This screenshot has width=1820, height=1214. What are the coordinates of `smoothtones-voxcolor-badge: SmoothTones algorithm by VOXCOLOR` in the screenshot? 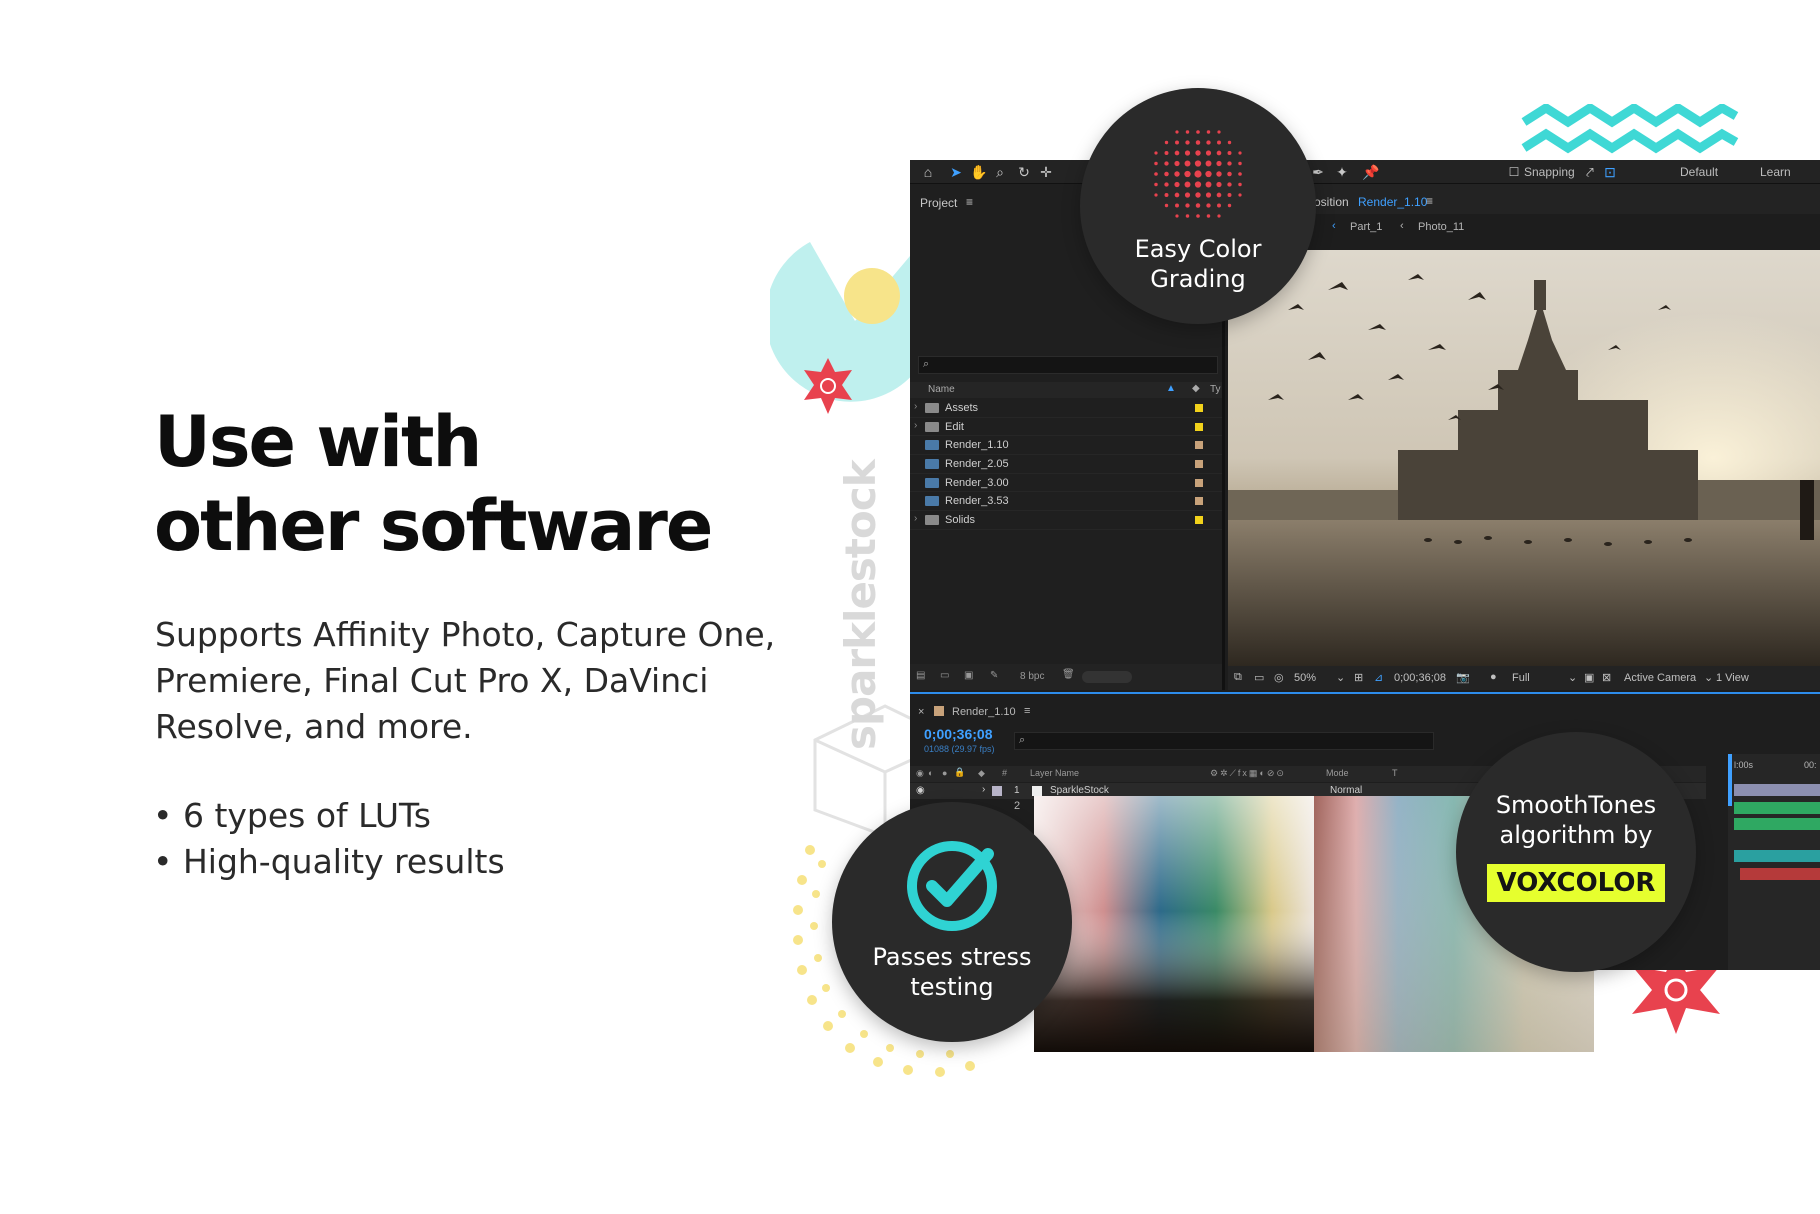 It's located at (1576, 852).